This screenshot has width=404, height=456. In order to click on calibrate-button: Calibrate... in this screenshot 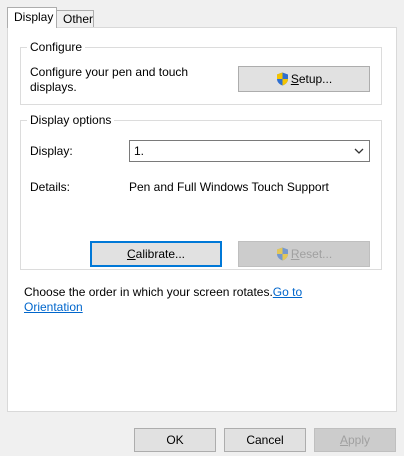, I will do `click(156, 254)`.